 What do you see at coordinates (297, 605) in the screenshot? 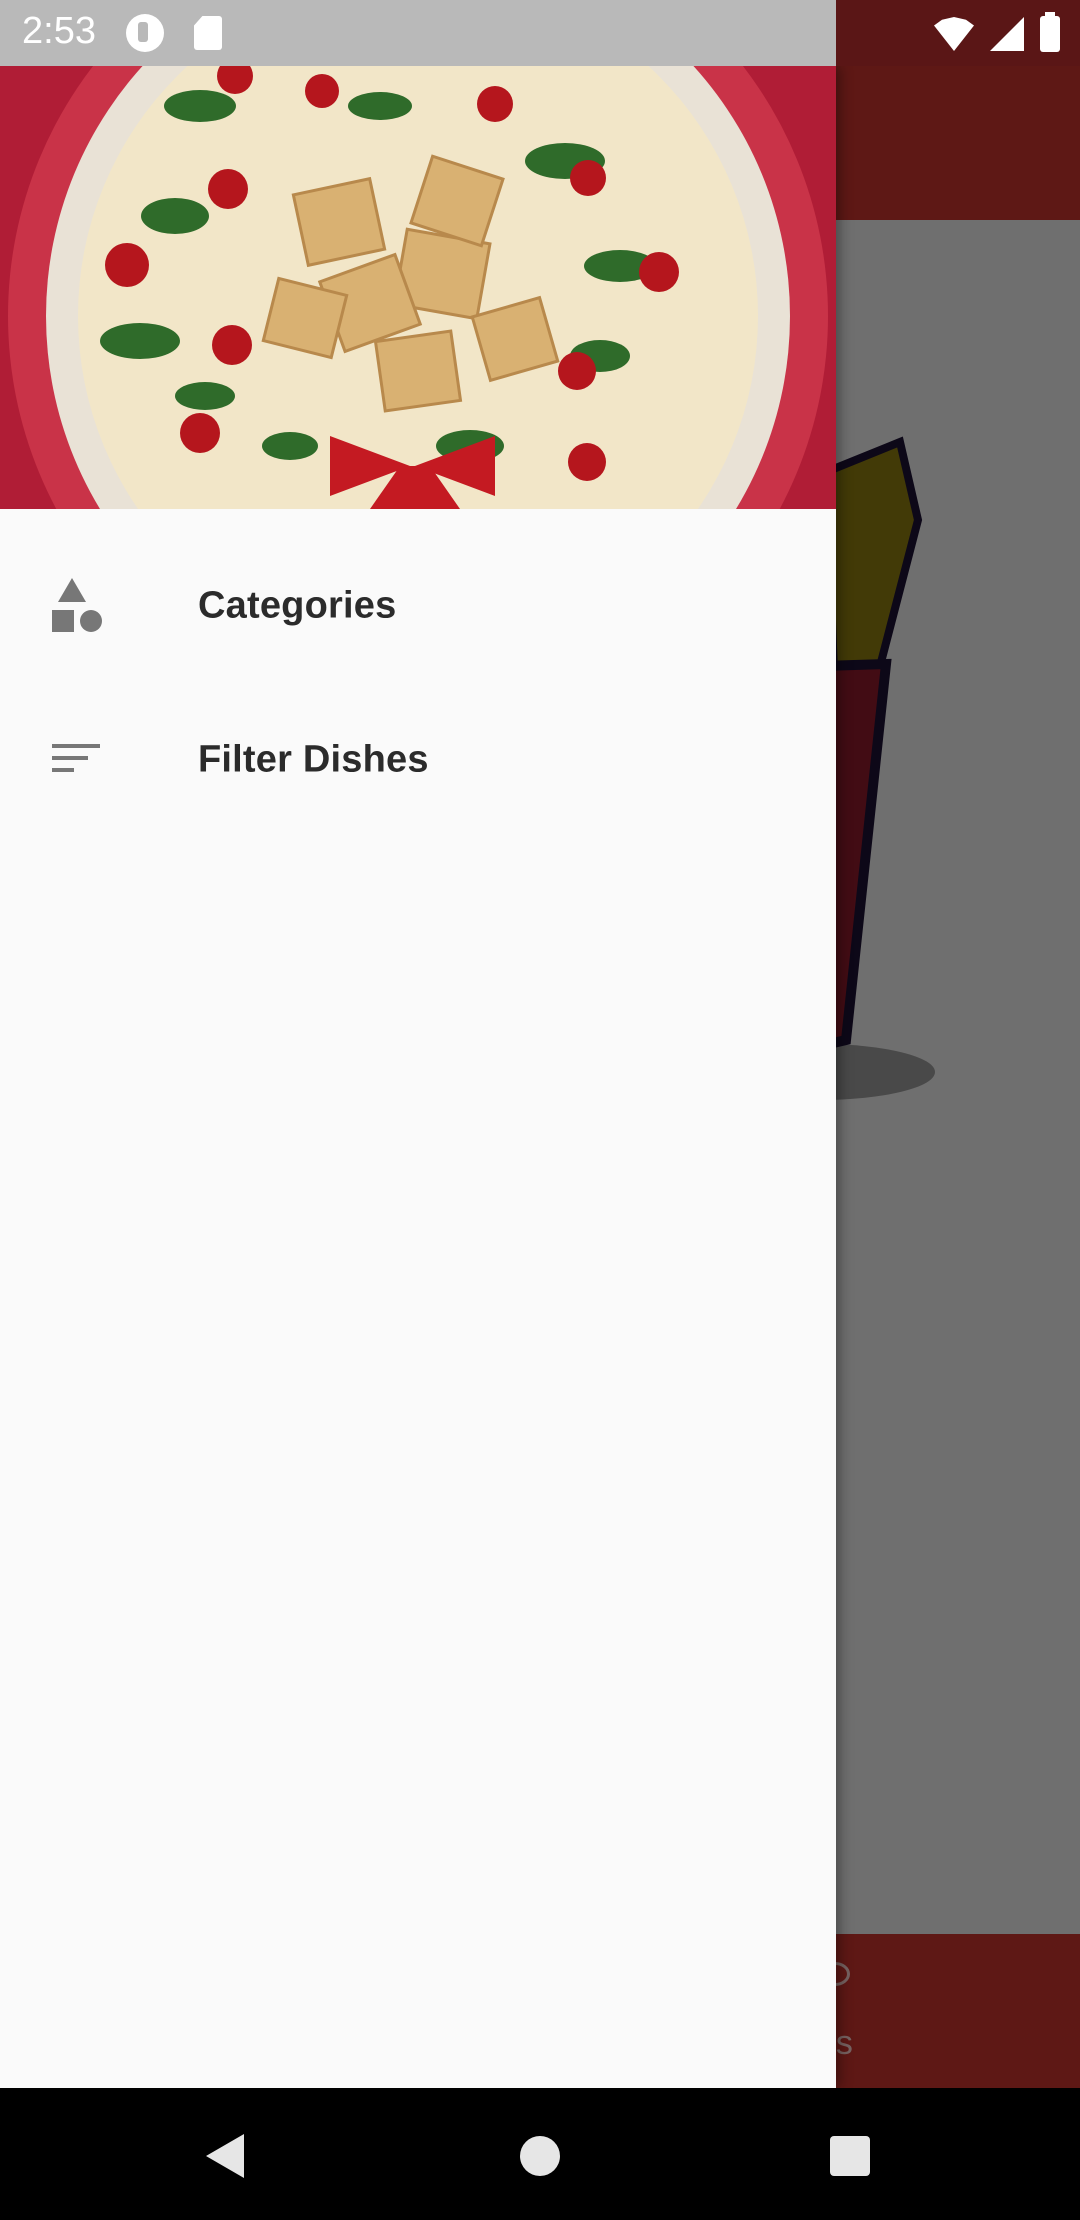
I see `drawer-item-label: Categories` at bounding box center [297, 605].